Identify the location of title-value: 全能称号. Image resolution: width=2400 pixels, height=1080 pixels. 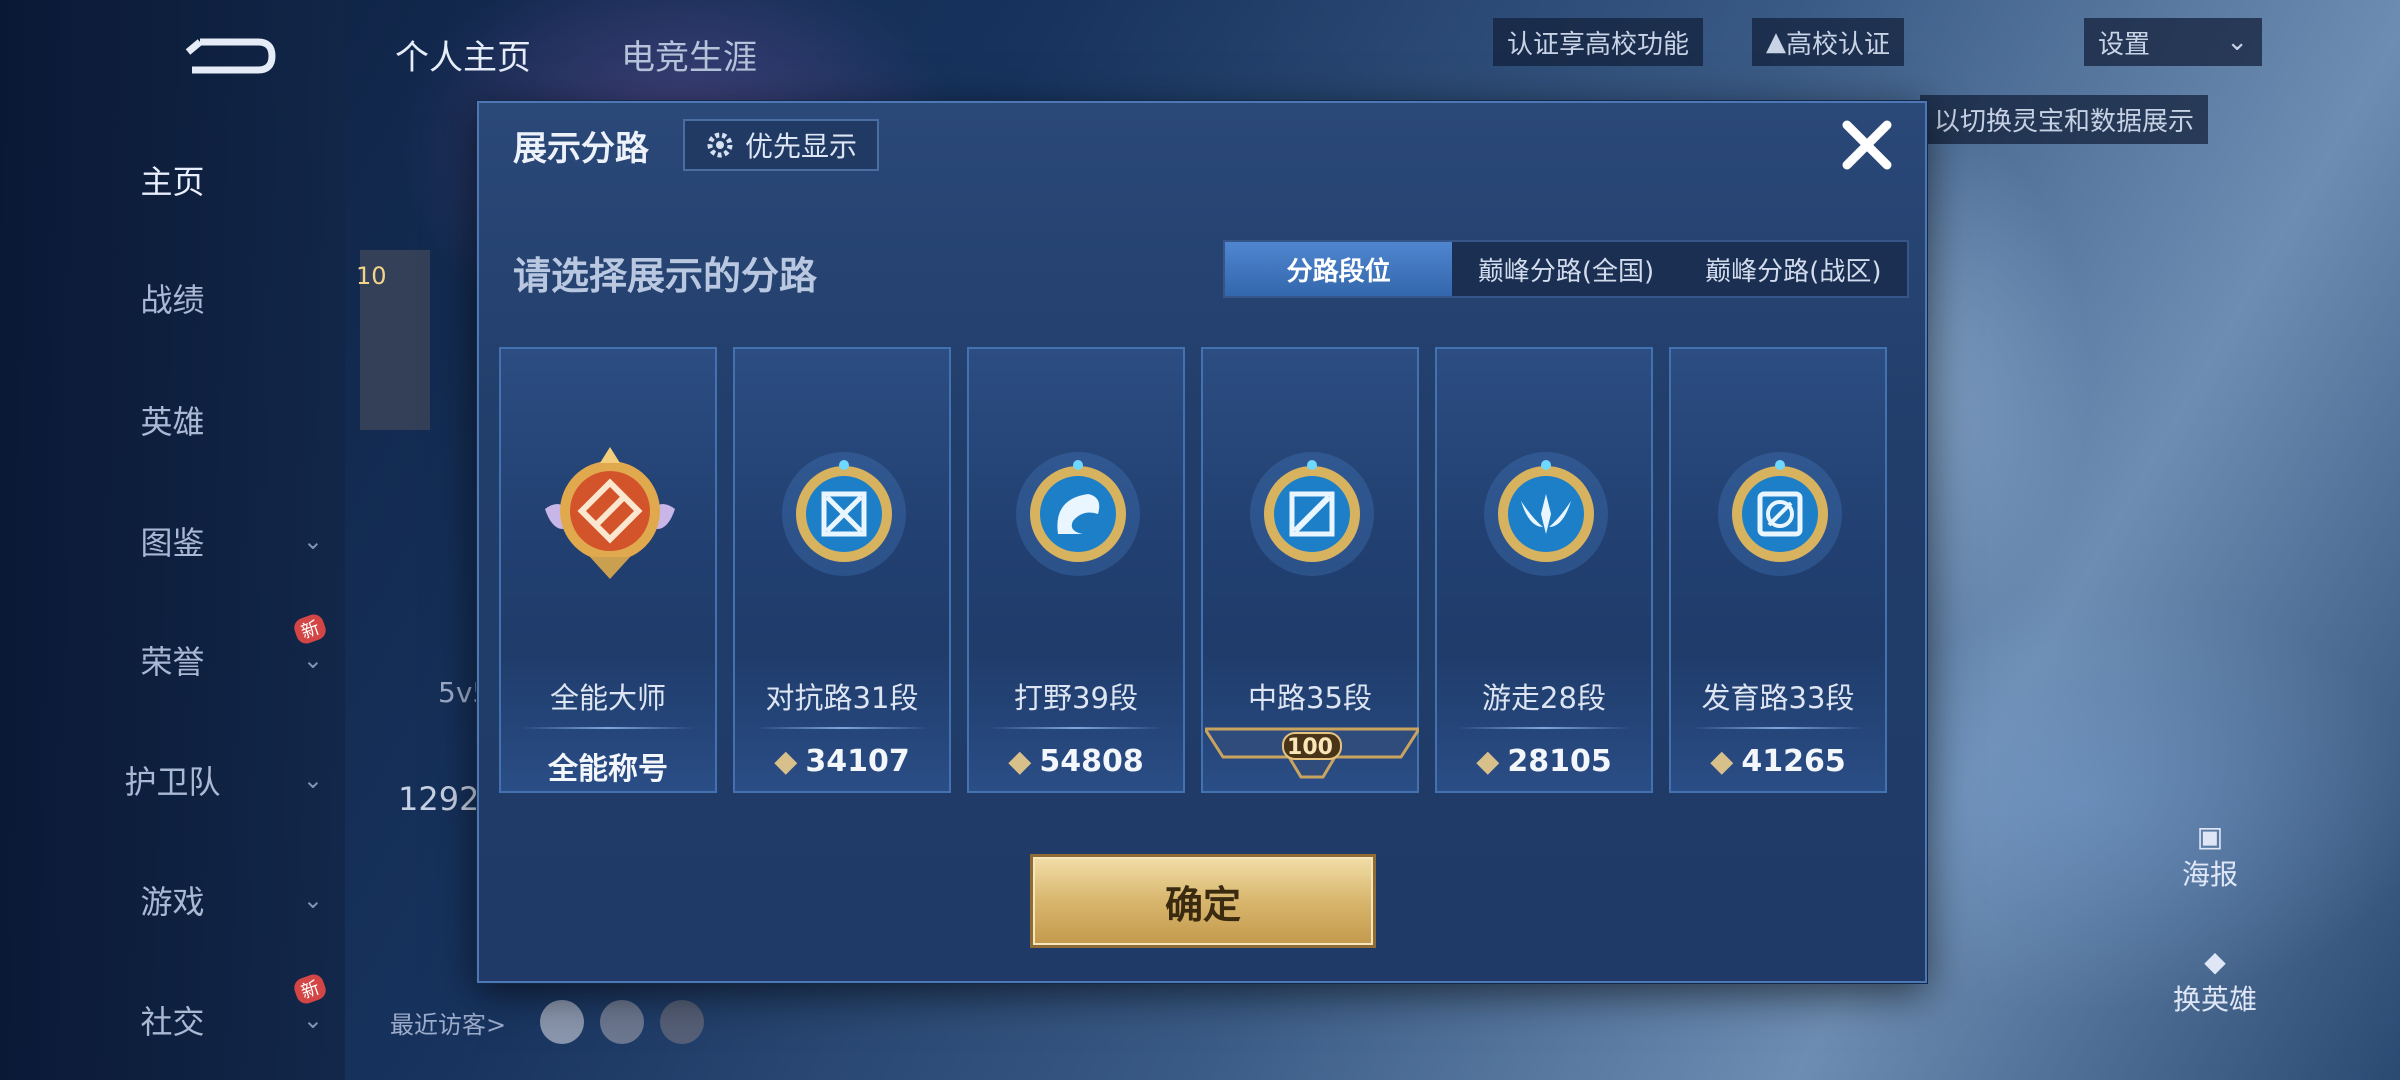
(608, 769).